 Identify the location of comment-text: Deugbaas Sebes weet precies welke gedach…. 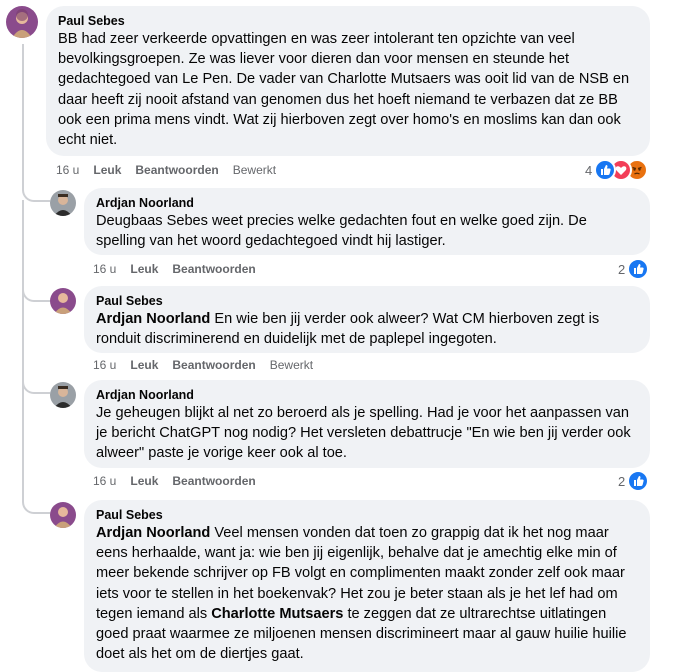
(341, 231).